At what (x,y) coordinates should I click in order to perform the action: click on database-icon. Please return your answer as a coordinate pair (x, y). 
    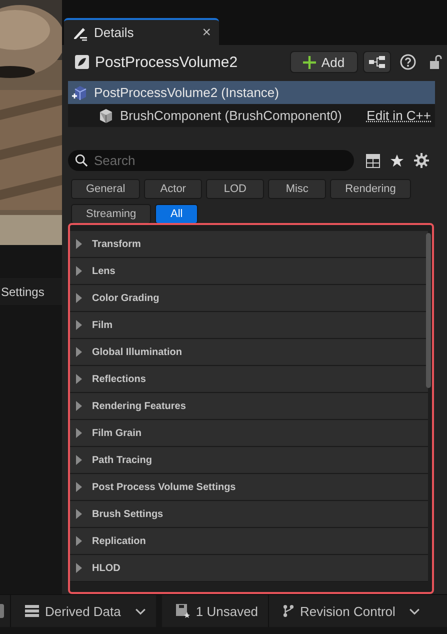
    Looking at the image, I should click on (32, 611).